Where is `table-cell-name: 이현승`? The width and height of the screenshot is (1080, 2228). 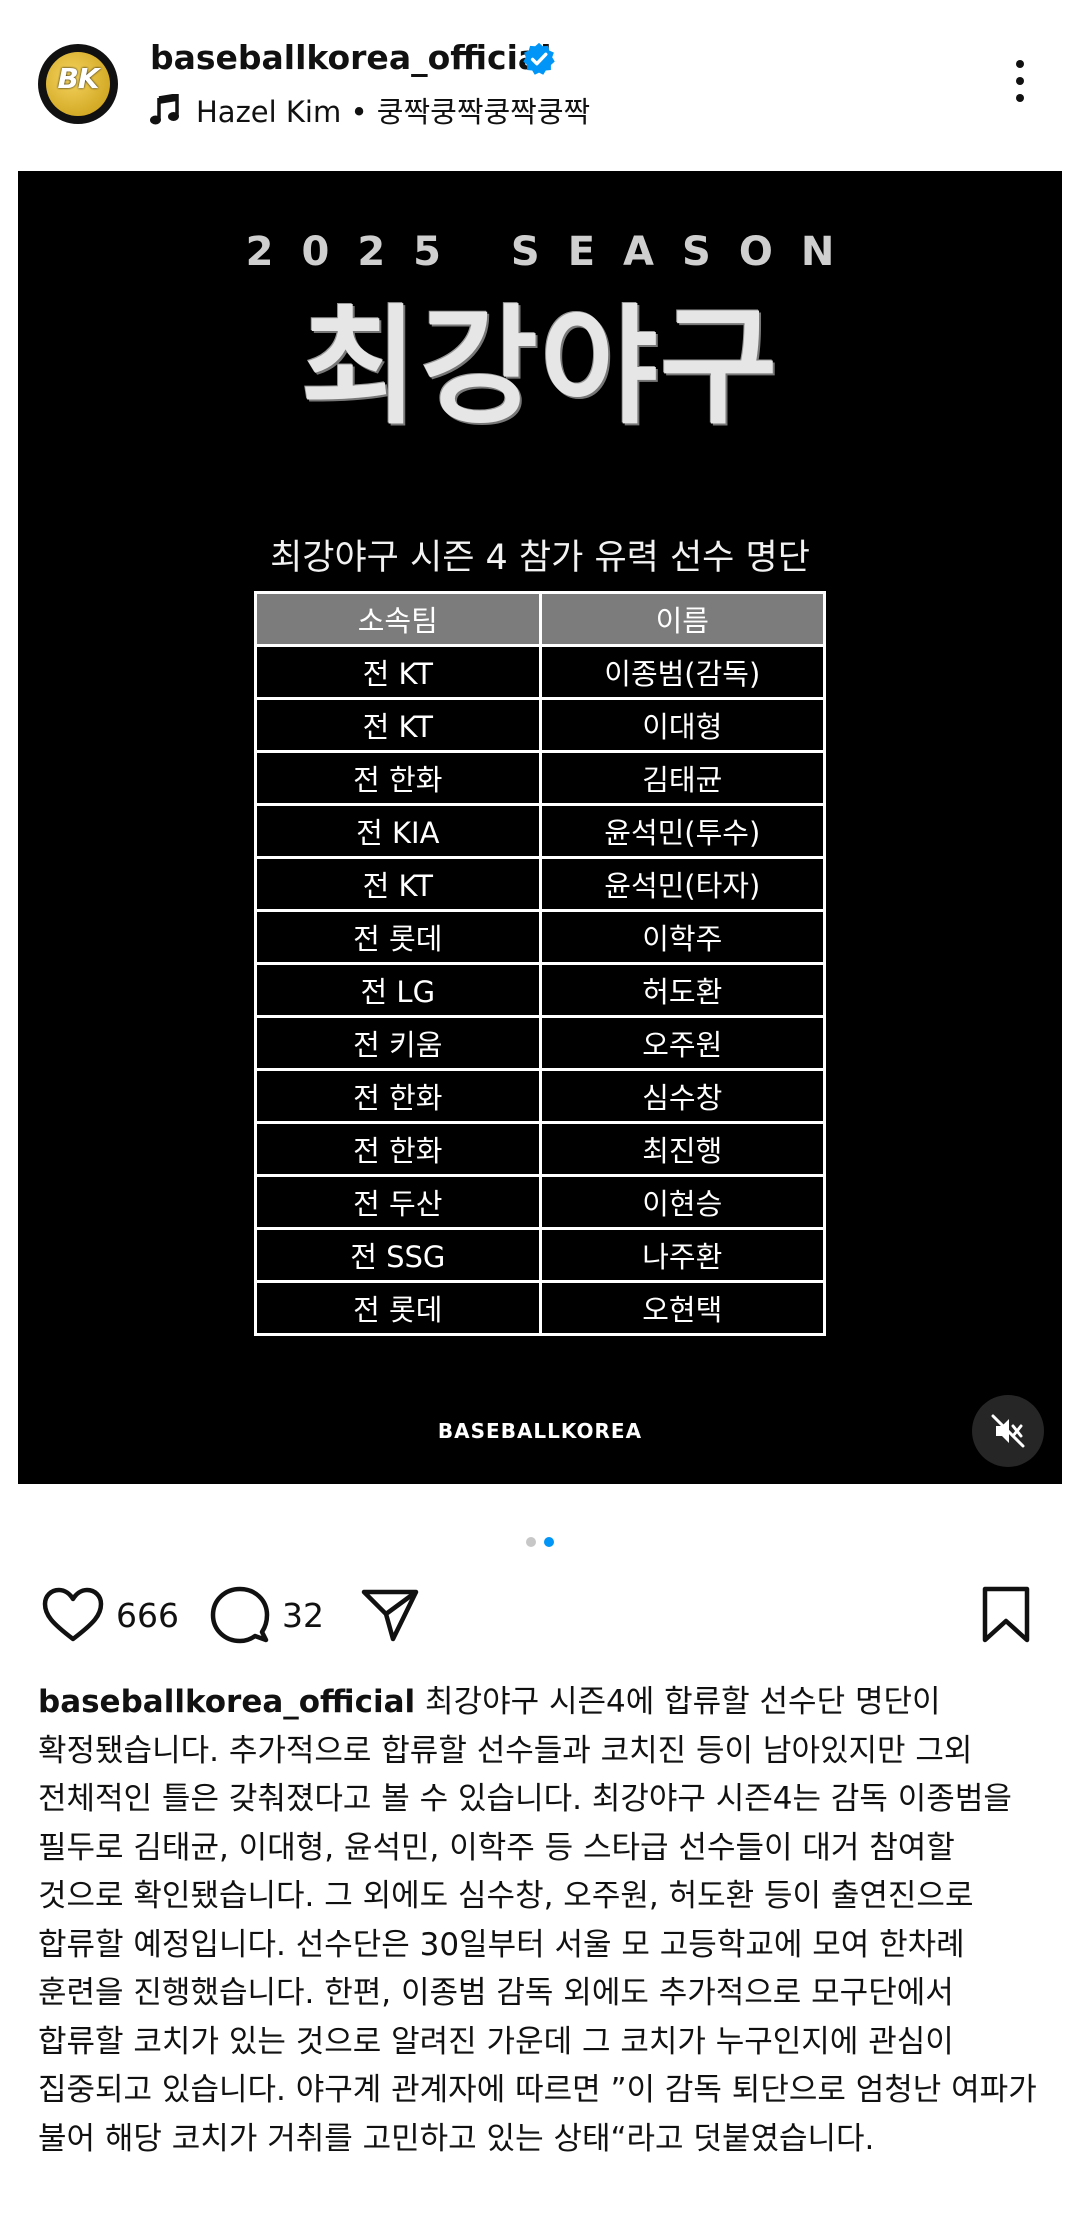
table-cell-name: 이현승 is located at coordinates (682, 1202).